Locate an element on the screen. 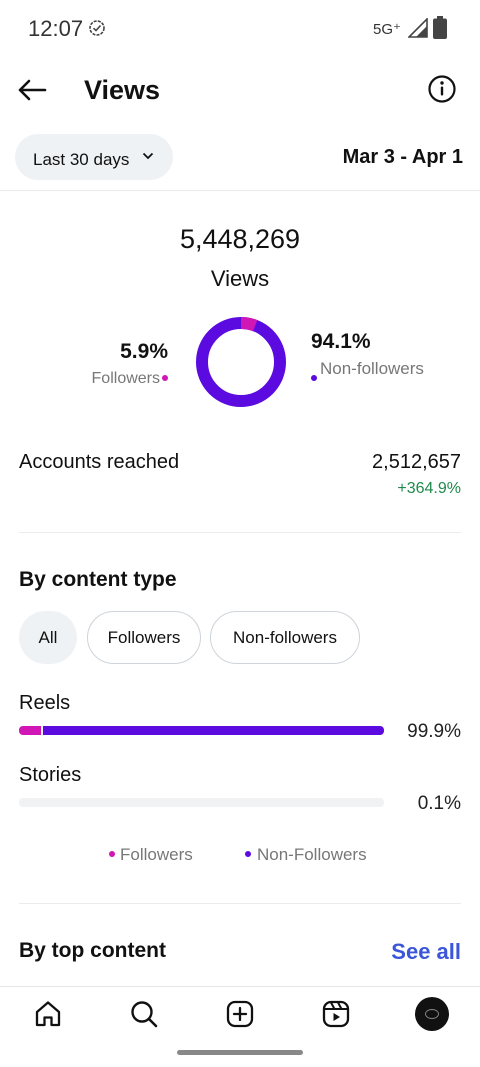 Image resolution: width=480 pixels, height=1067 pixels. vpn-check-icon is located at coordinates (97, 28).